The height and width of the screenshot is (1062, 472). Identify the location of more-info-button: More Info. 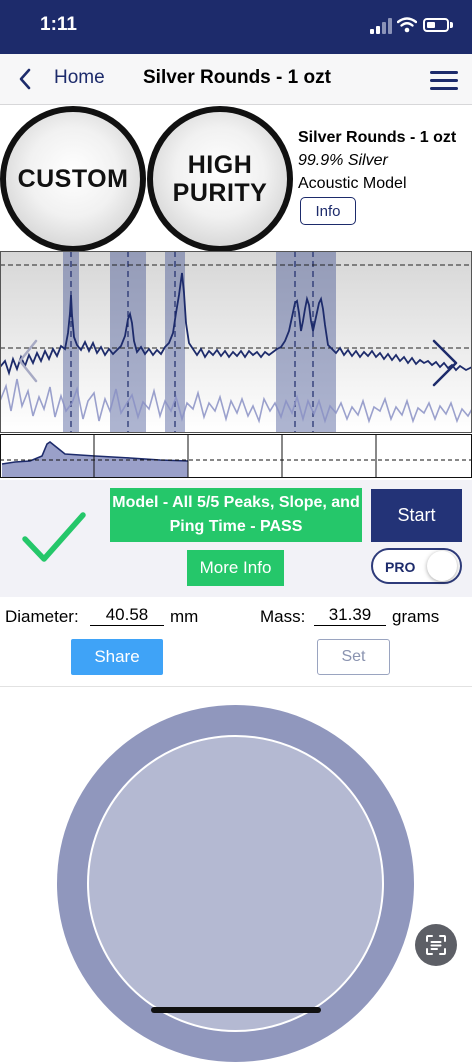
(235, 568).